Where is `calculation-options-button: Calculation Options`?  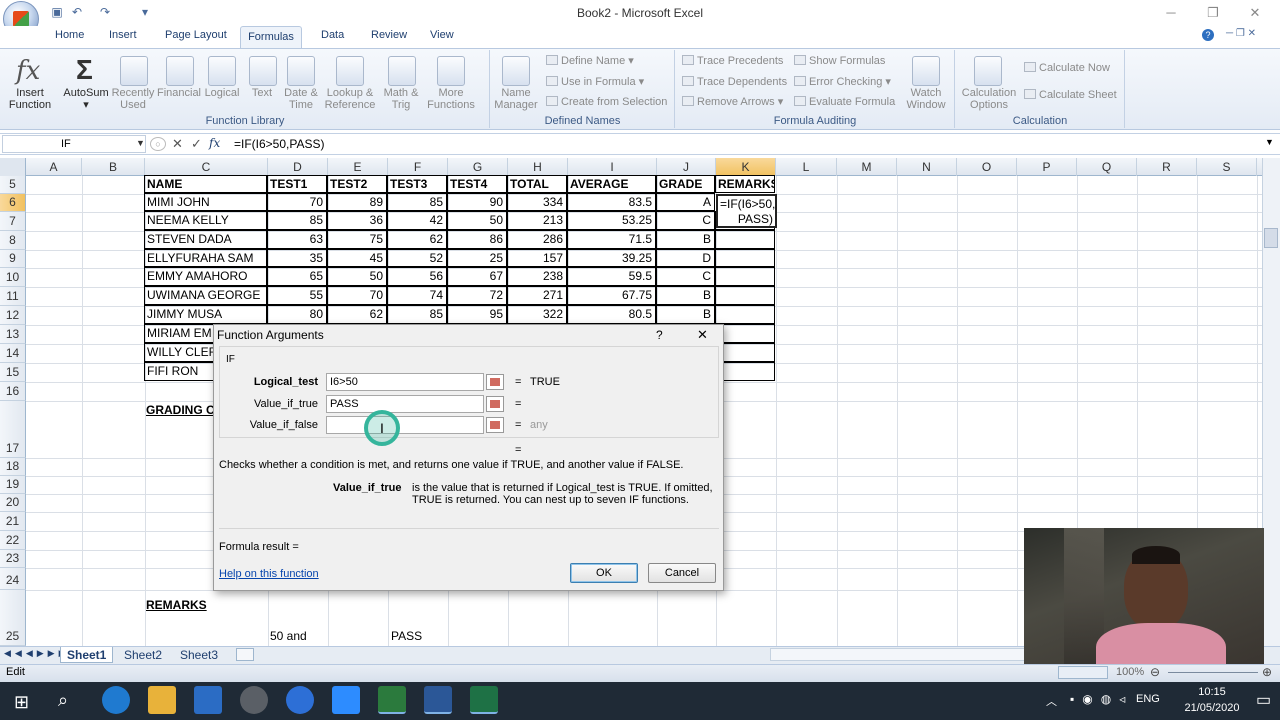 calculation-options-button: Calculation Options is located at coordinates (989, 99).